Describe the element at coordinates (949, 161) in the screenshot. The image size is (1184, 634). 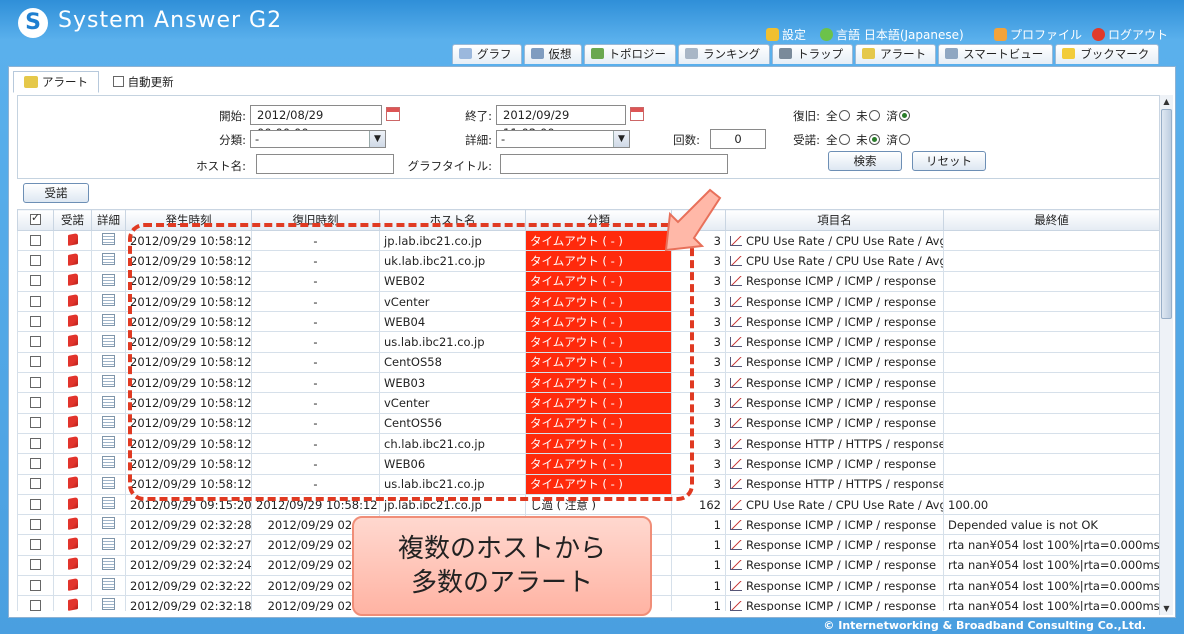
I see `reset-button: リセット` at that location.